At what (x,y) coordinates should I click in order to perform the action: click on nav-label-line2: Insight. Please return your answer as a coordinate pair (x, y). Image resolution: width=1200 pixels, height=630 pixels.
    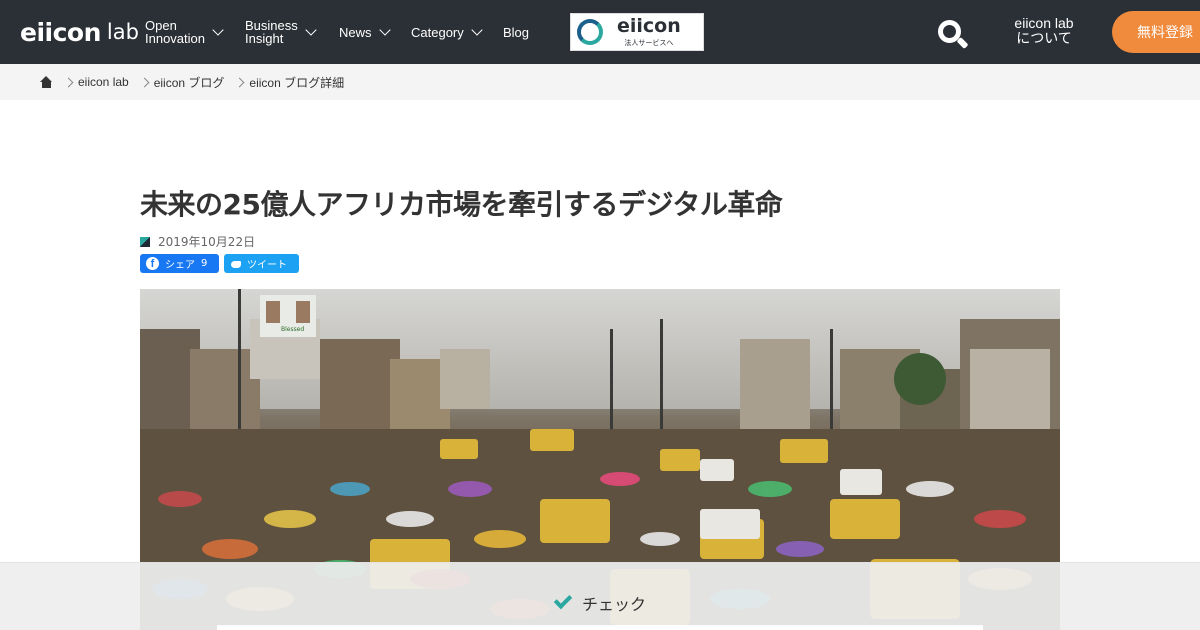
    Looking at the image, I should click on (264, 38).